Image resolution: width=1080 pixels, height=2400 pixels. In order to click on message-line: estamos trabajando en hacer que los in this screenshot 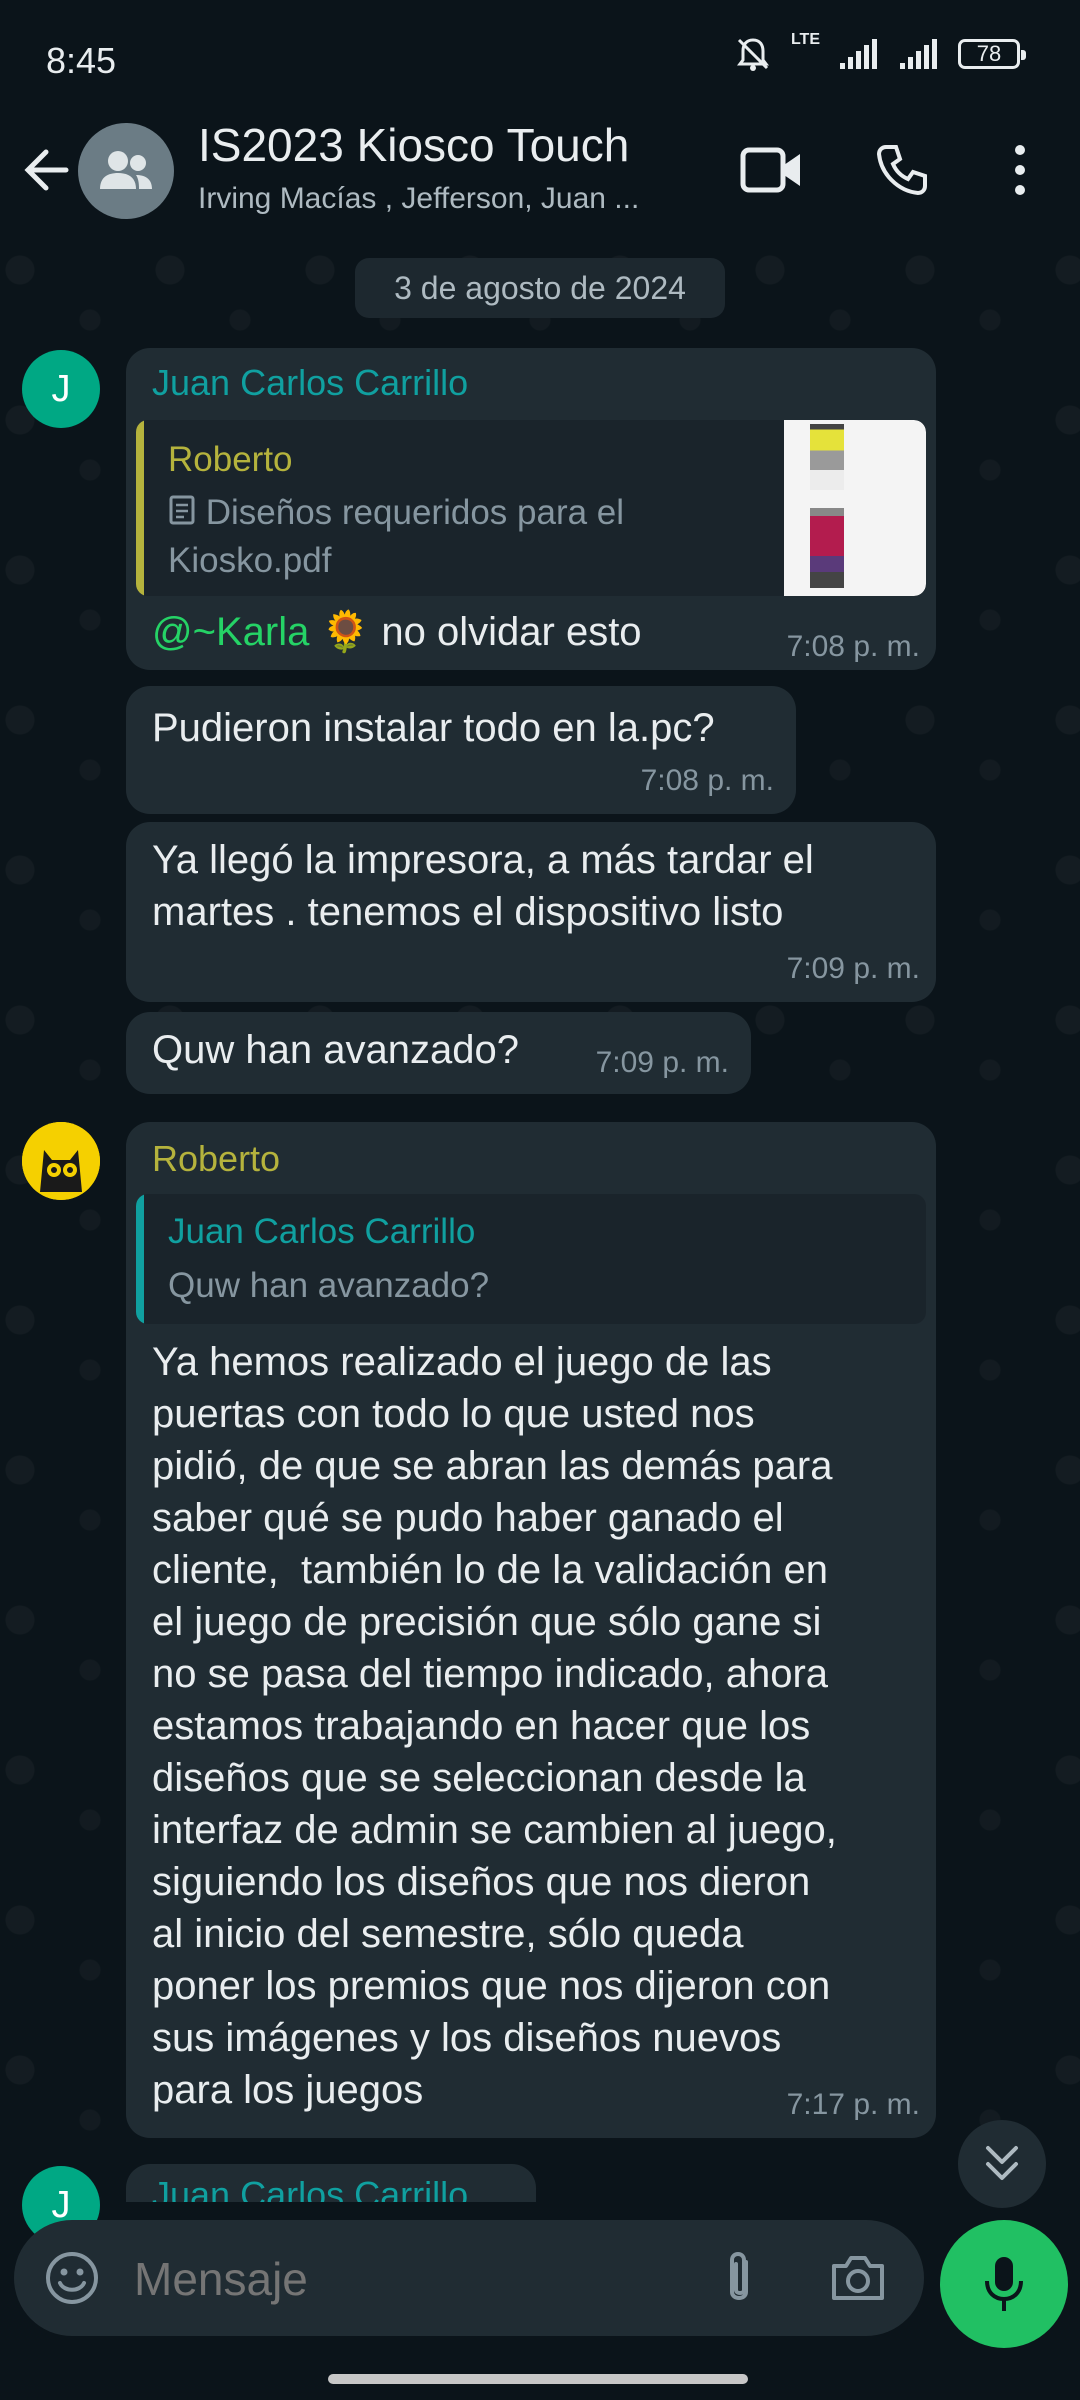, I will do `click(481, 1726)`.